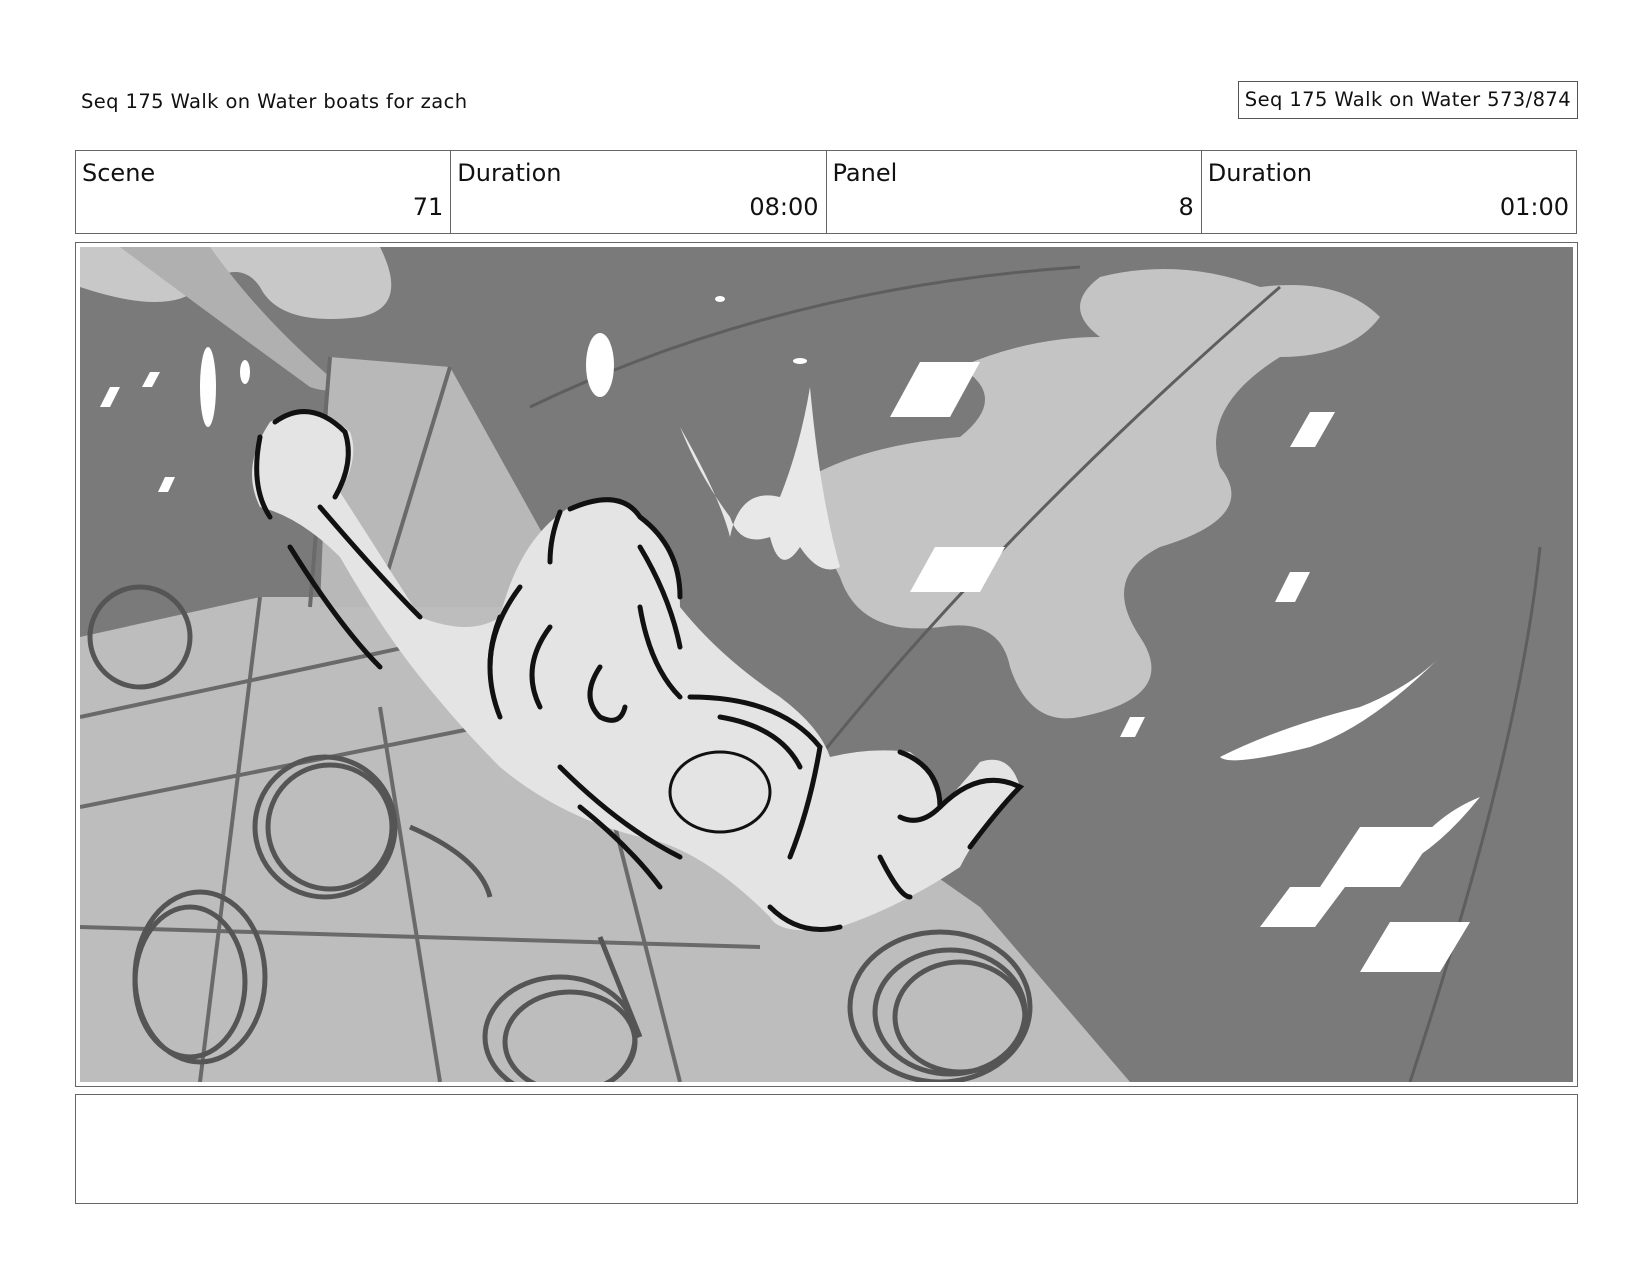 Image resolution: width=1650 pixels, height=1275 pixels. Describe the element at coordinates (274, 101) in the screenshot. I see `sequence-title: Seq 175 Walk on Water boats for zach` at that location.